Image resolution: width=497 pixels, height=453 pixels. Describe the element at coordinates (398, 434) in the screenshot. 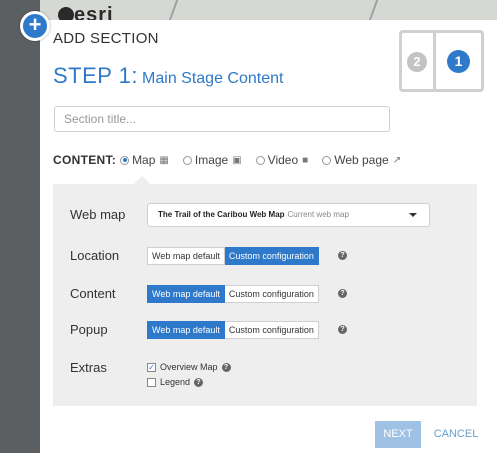

I see `next-button: NEXT` at that location.